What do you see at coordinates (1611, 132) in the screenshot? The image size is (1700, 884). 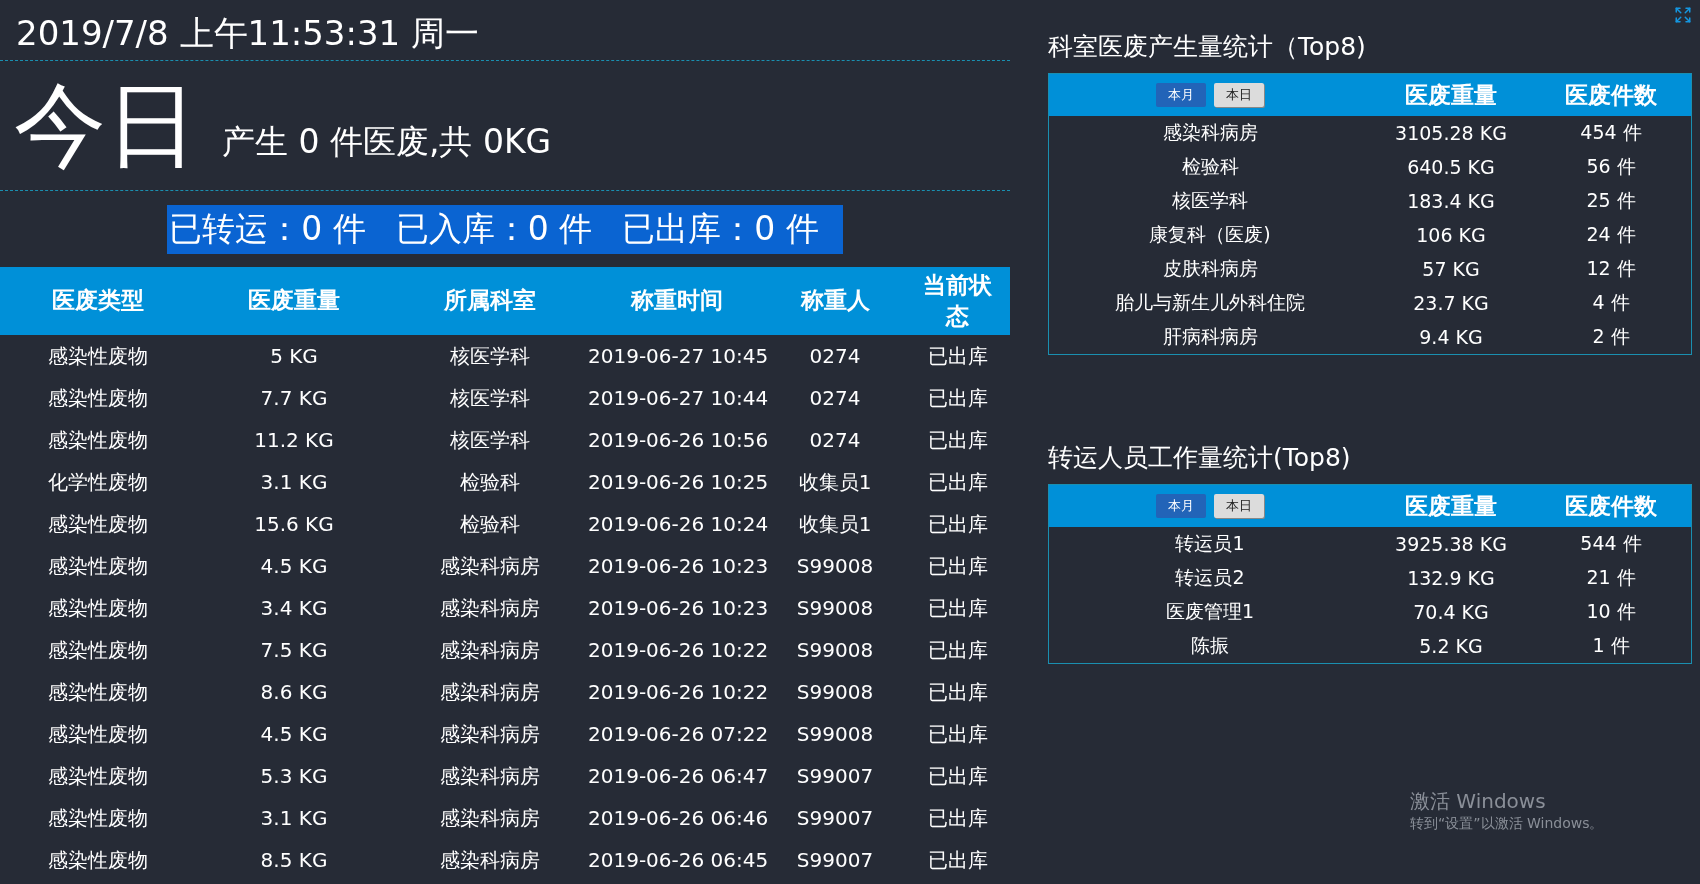 I see `table-cell-text: 454 件` at bounding box center [1611, 132].